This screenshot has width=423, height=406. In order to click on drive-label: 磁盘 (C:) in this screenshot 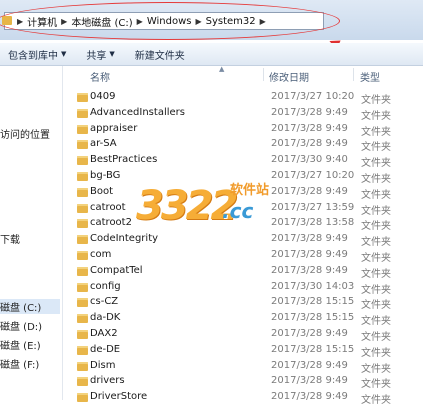, I will do `click(21, 308)`.